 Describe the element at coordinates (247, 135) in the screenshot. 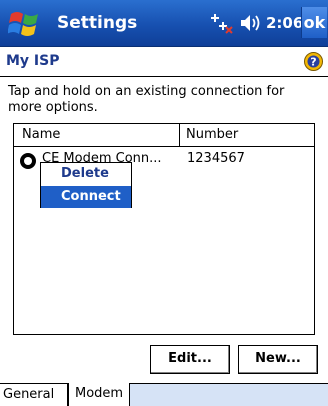

I see `column-header-number: Number` at that location.